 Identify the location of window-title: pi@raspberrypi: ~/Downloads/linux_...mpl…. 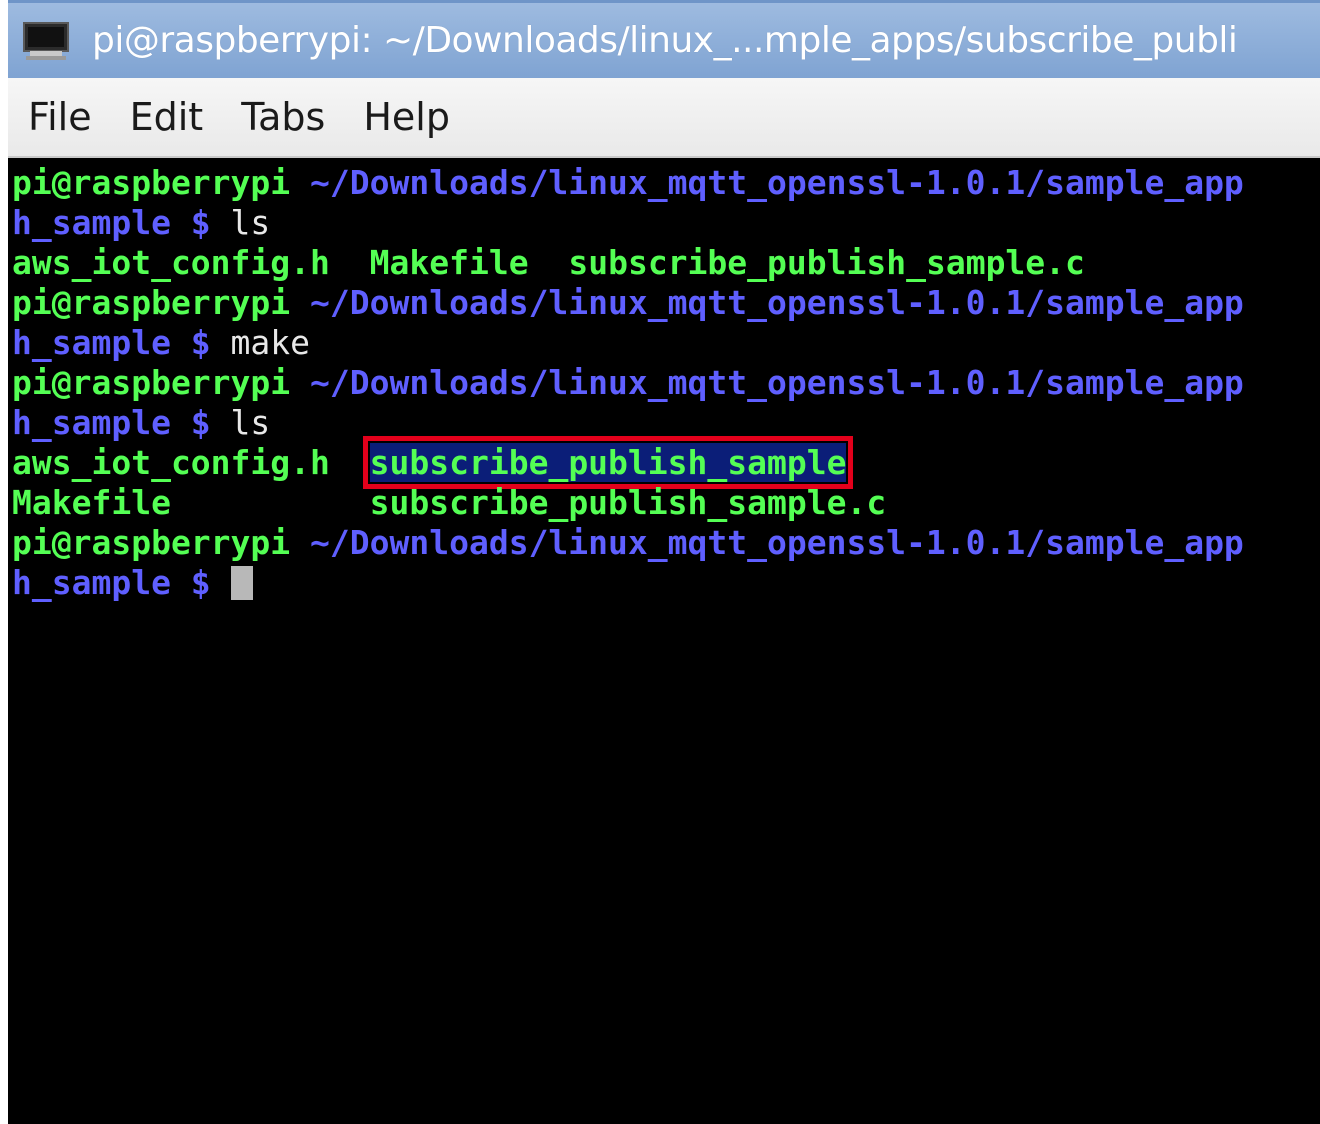
(665, 40).